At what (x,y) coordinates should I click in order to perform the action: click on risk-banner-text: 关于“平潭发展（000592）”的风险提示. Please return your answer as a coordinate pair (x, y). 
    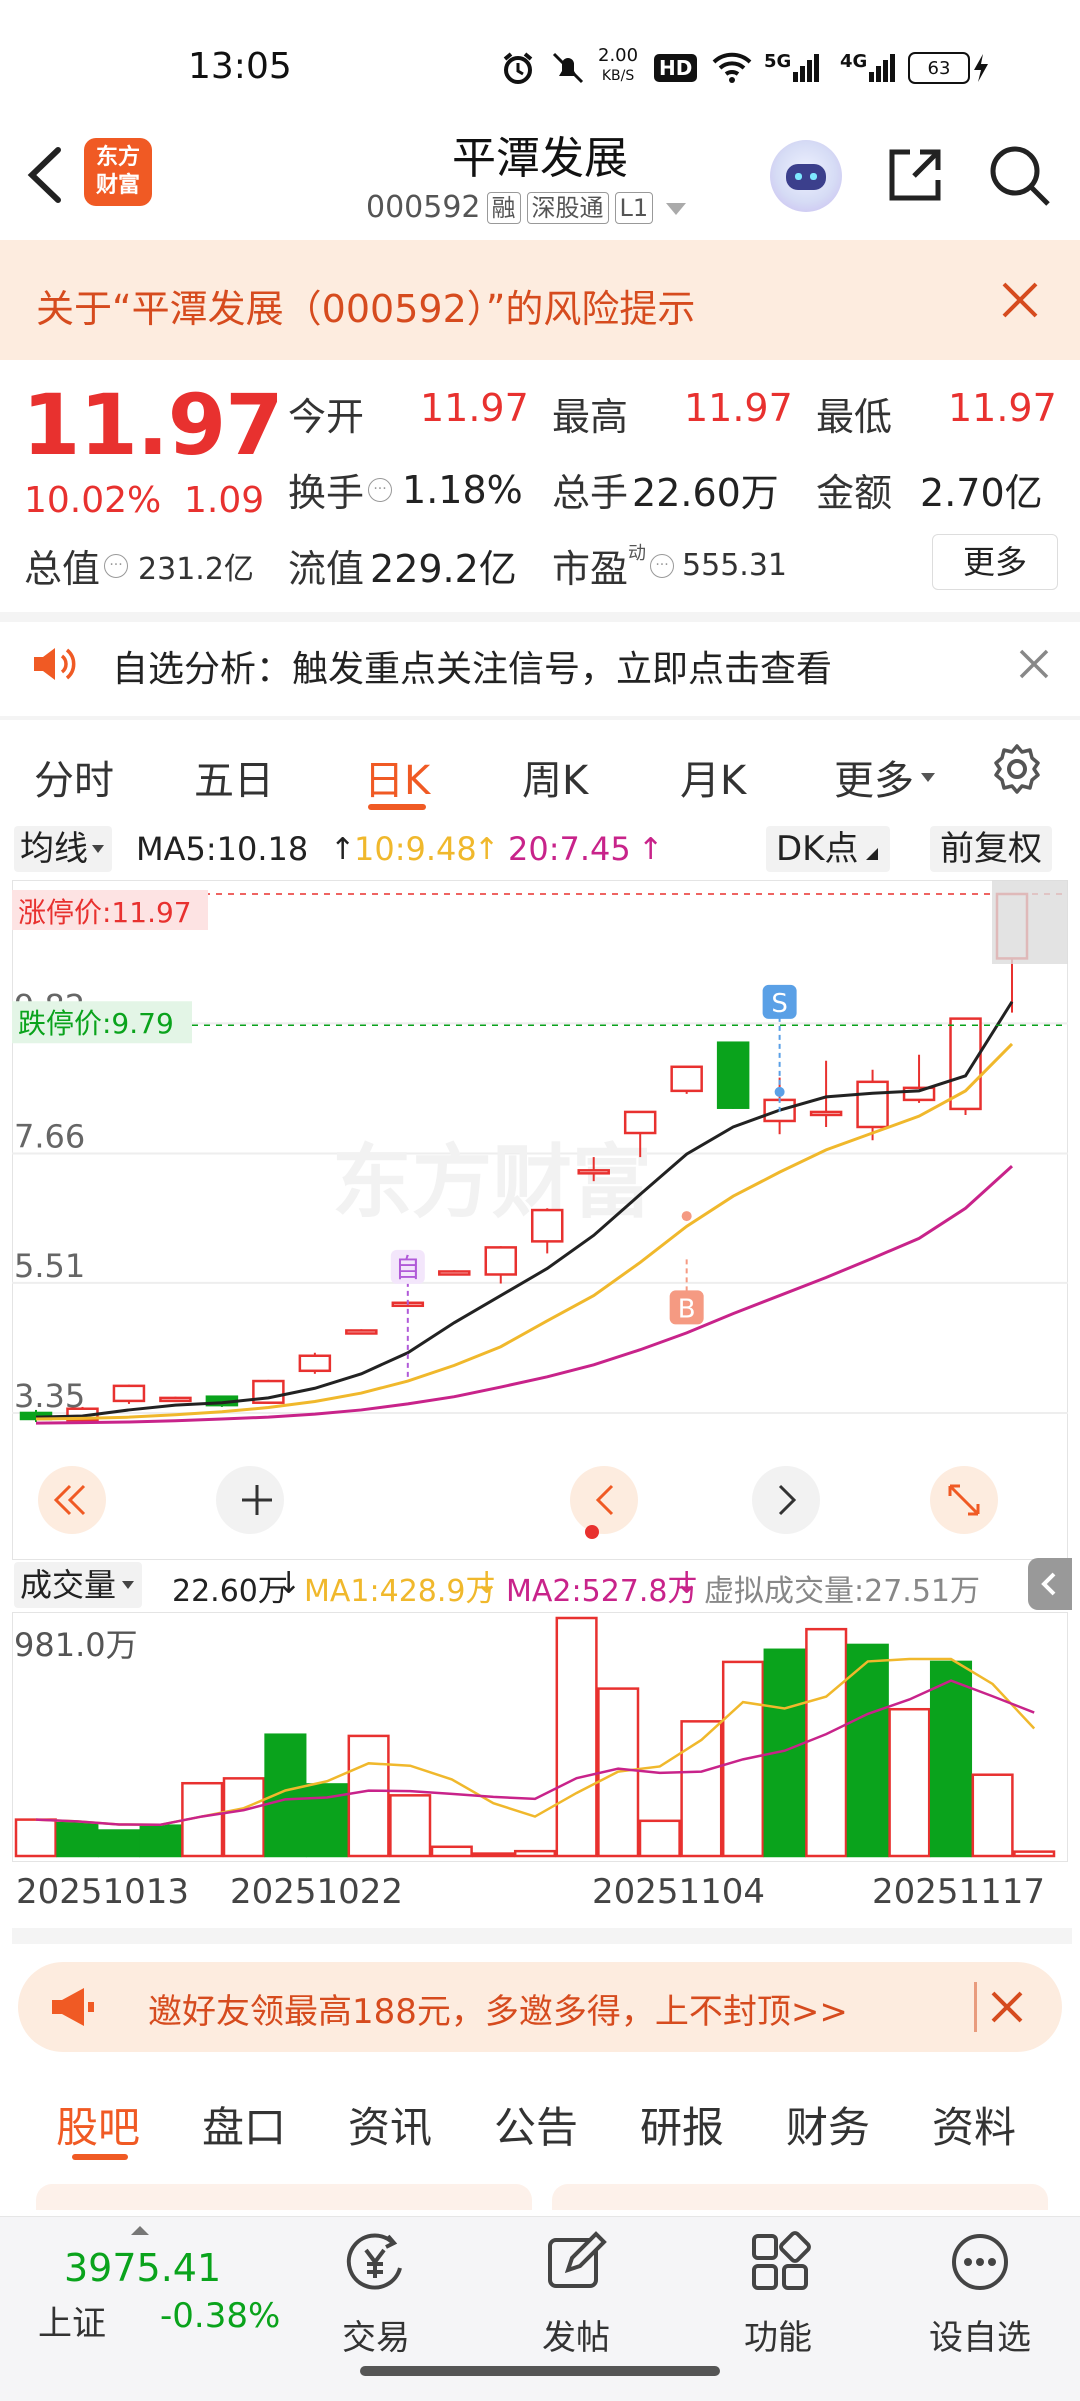
    Looking at the image, I should click on (365, 305).